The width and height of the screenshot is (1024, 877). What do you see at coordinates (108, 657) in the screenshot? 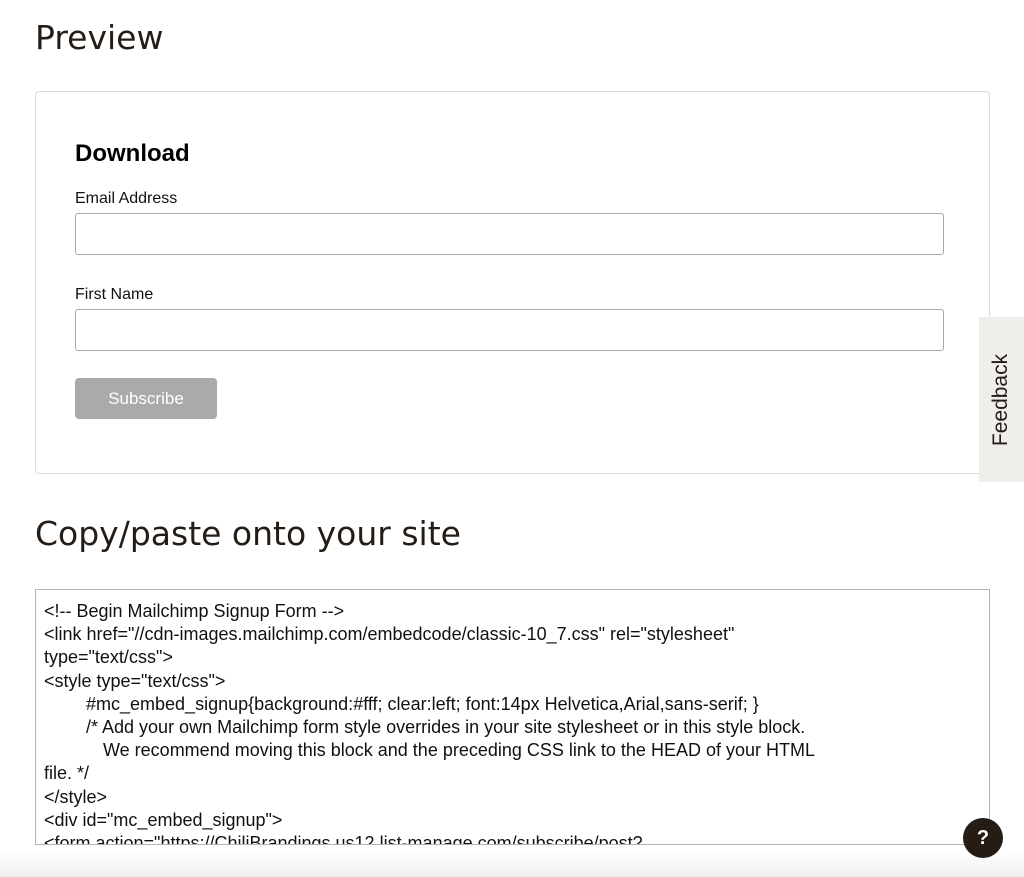
I see `code-line: type="text/css">` at bounding box center [108, 657].